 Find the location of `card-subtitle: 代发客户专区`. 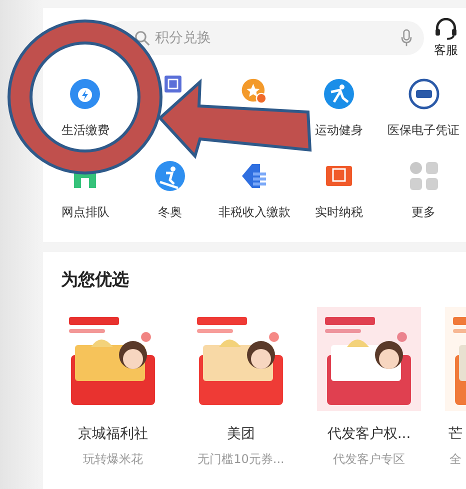

card-subtitle: 代发客户专区 is located at coordinates (369, 459).